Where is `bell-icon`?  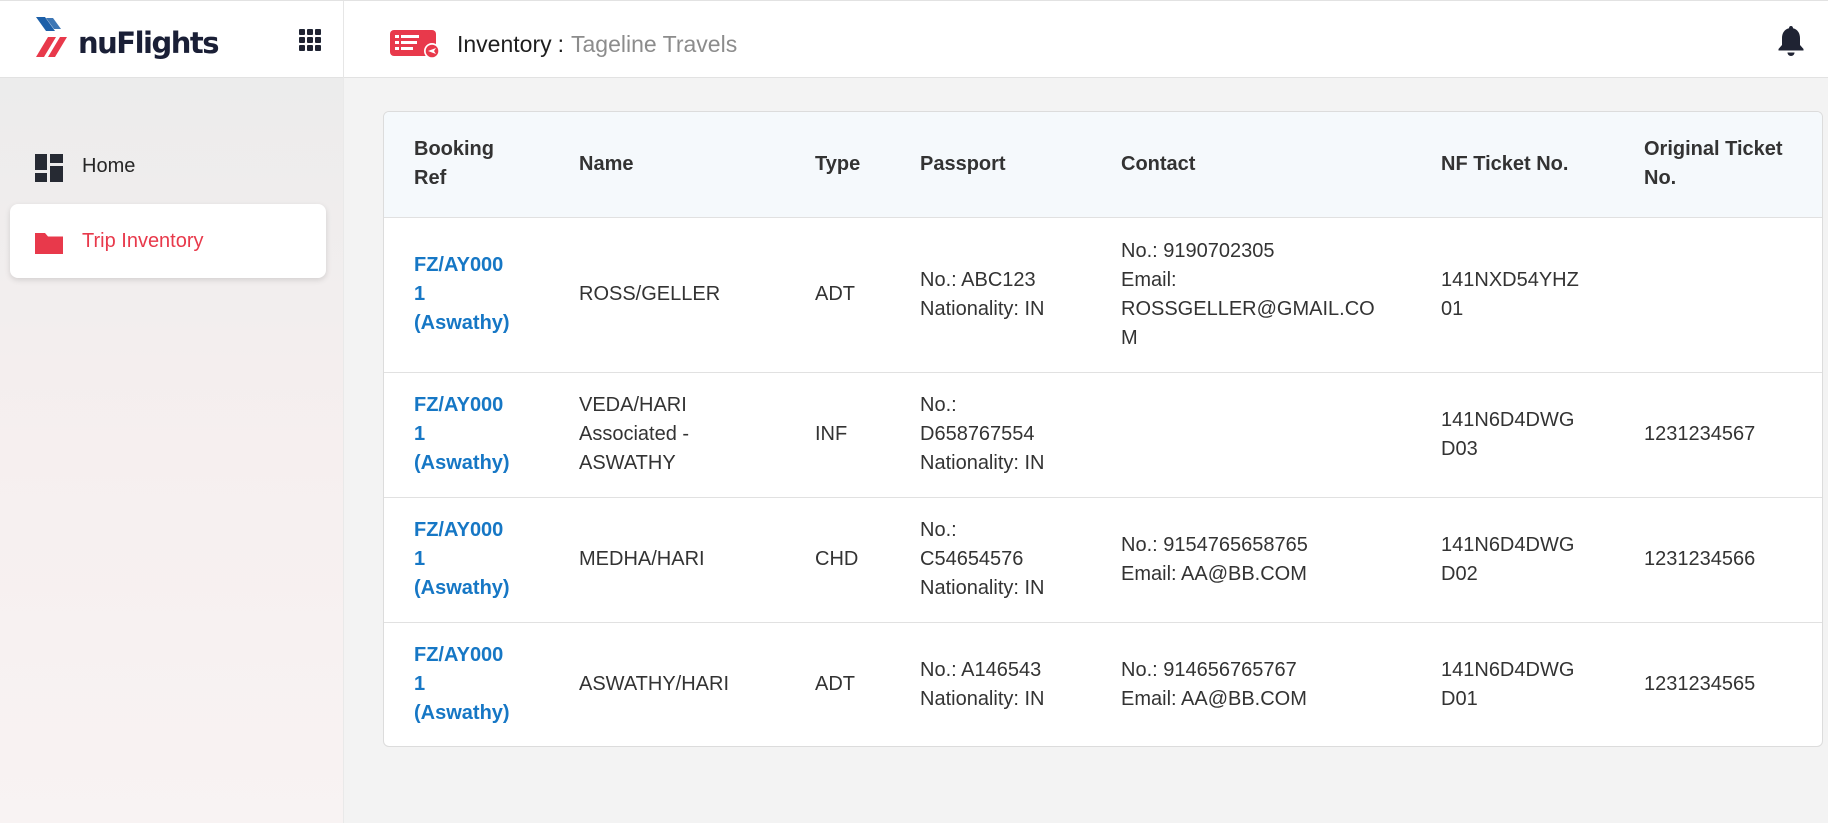 bell-icon is located at coordinates (1791, 40).